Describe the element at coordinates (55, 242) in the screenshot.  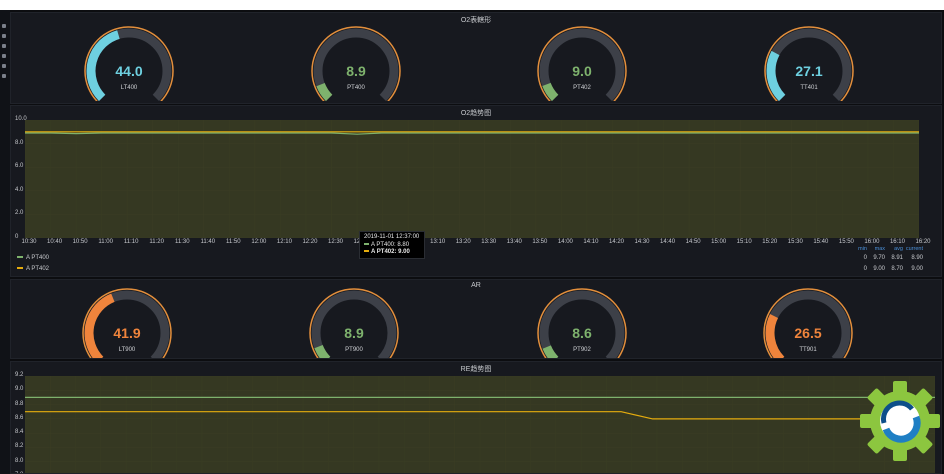
I see `x-tick-label: 10:40` at that location.